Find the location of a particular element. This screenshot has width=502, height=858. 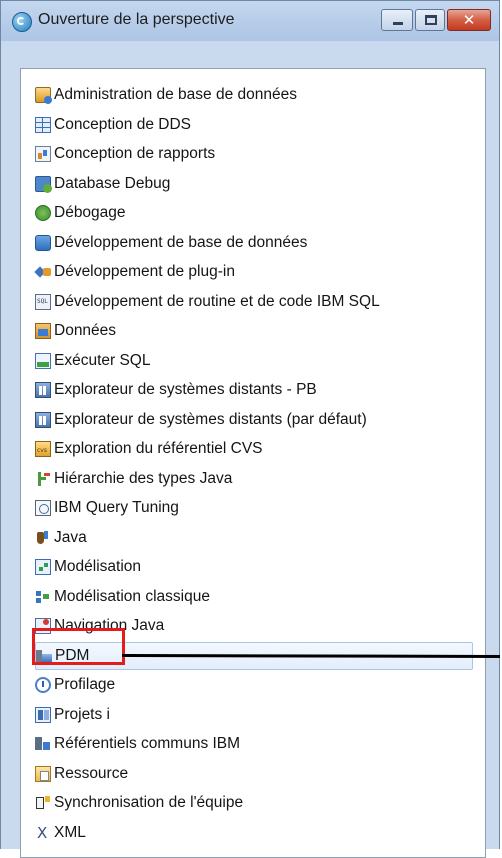

list-item-modelisation-classique: Modélisation classique is located at coordinates (255, 597).